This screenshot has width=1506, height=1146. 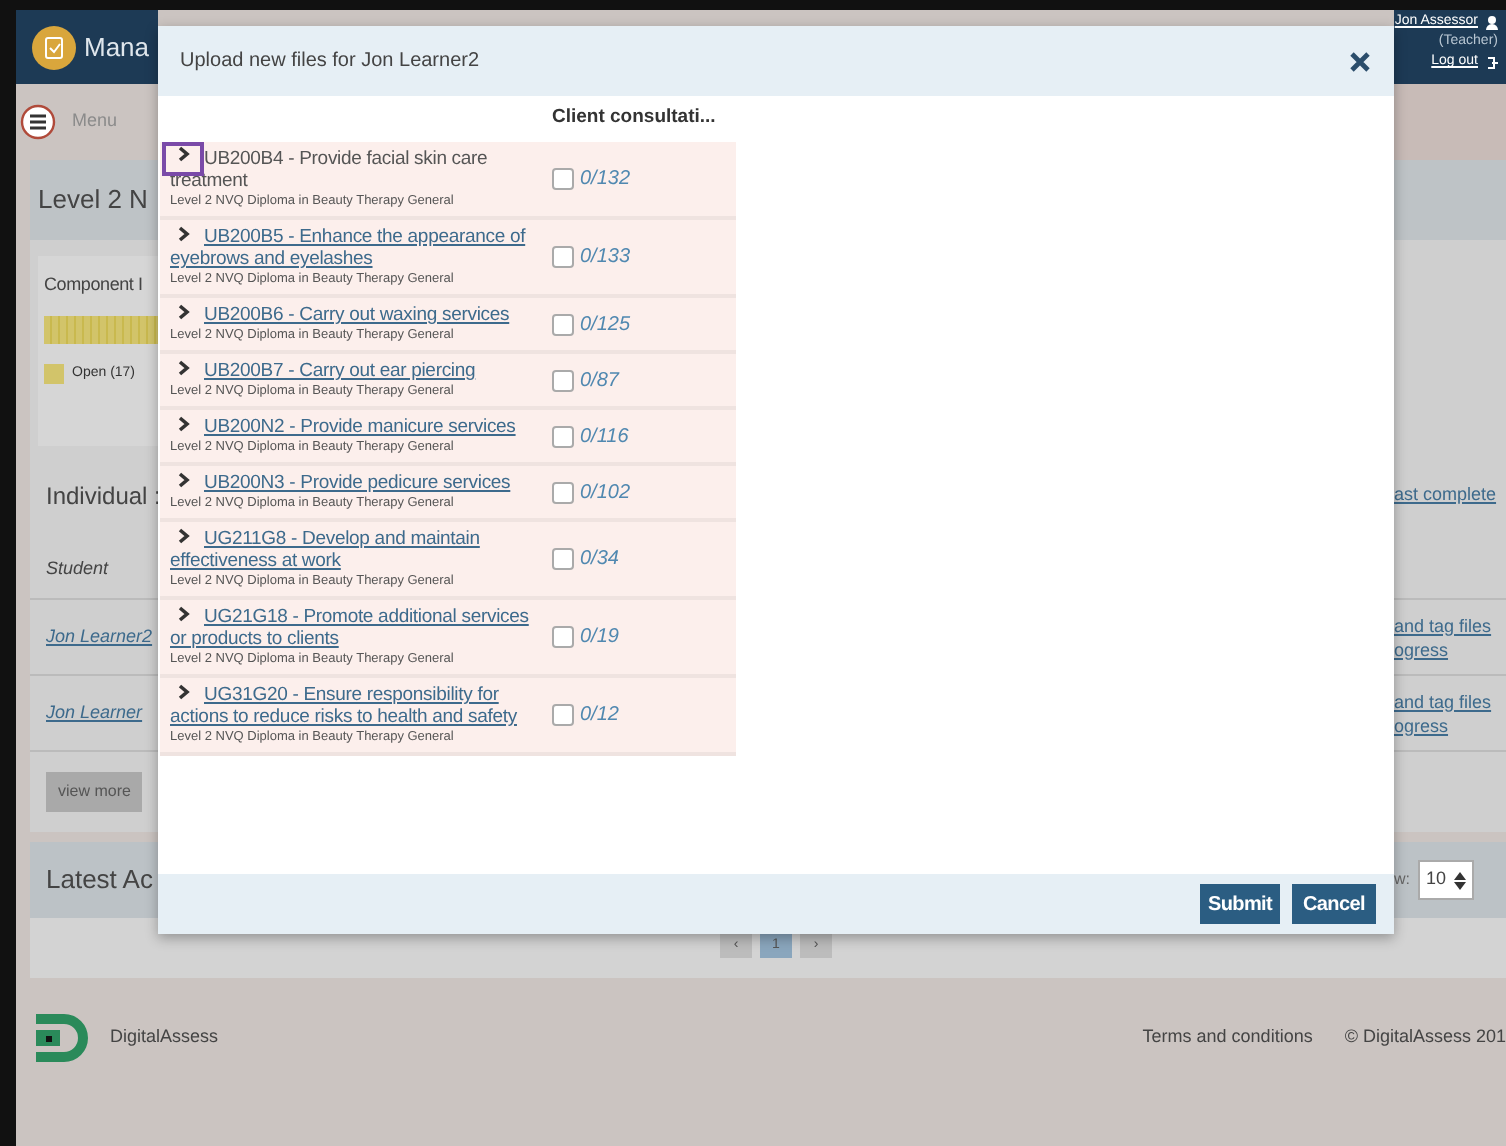 I want to click on menu-icon, so click(x=38, y=122).